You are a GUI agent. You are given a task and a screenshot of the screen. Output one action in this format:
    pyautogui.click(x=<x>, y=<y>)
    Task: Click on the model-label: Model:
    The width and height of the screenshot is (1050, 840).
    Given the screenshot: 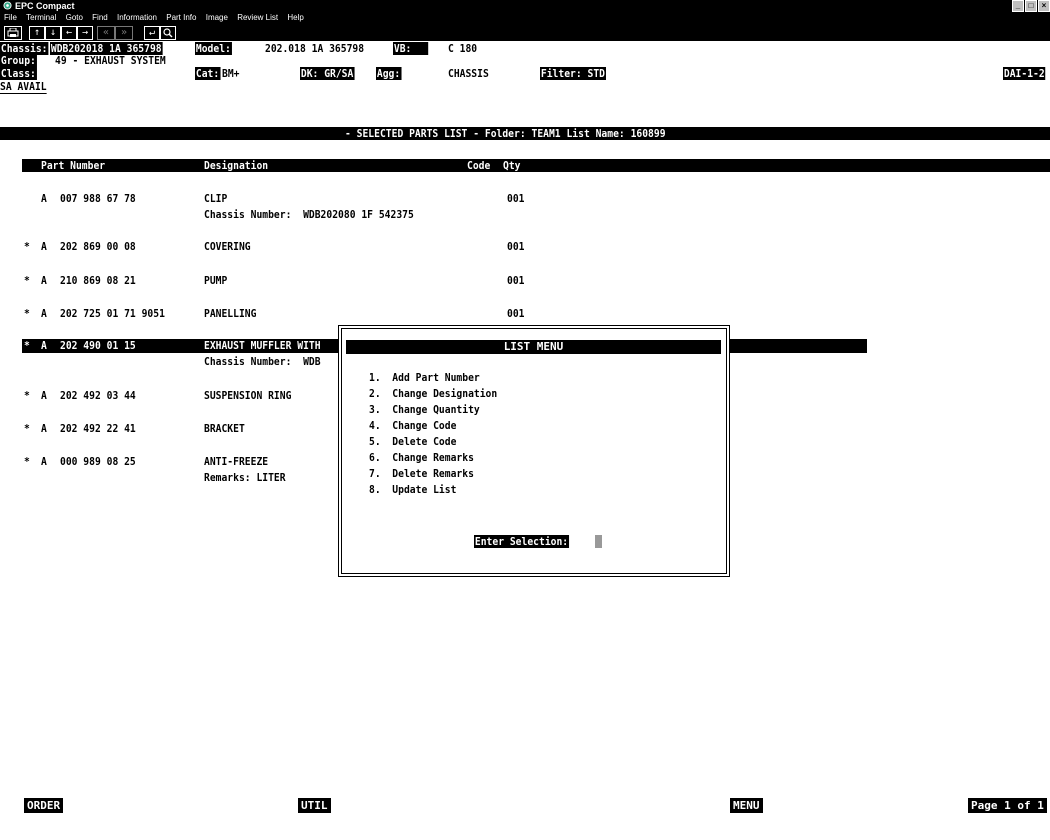 What is the action you would take?
    pyautogui.click(x=213, y=48)
    